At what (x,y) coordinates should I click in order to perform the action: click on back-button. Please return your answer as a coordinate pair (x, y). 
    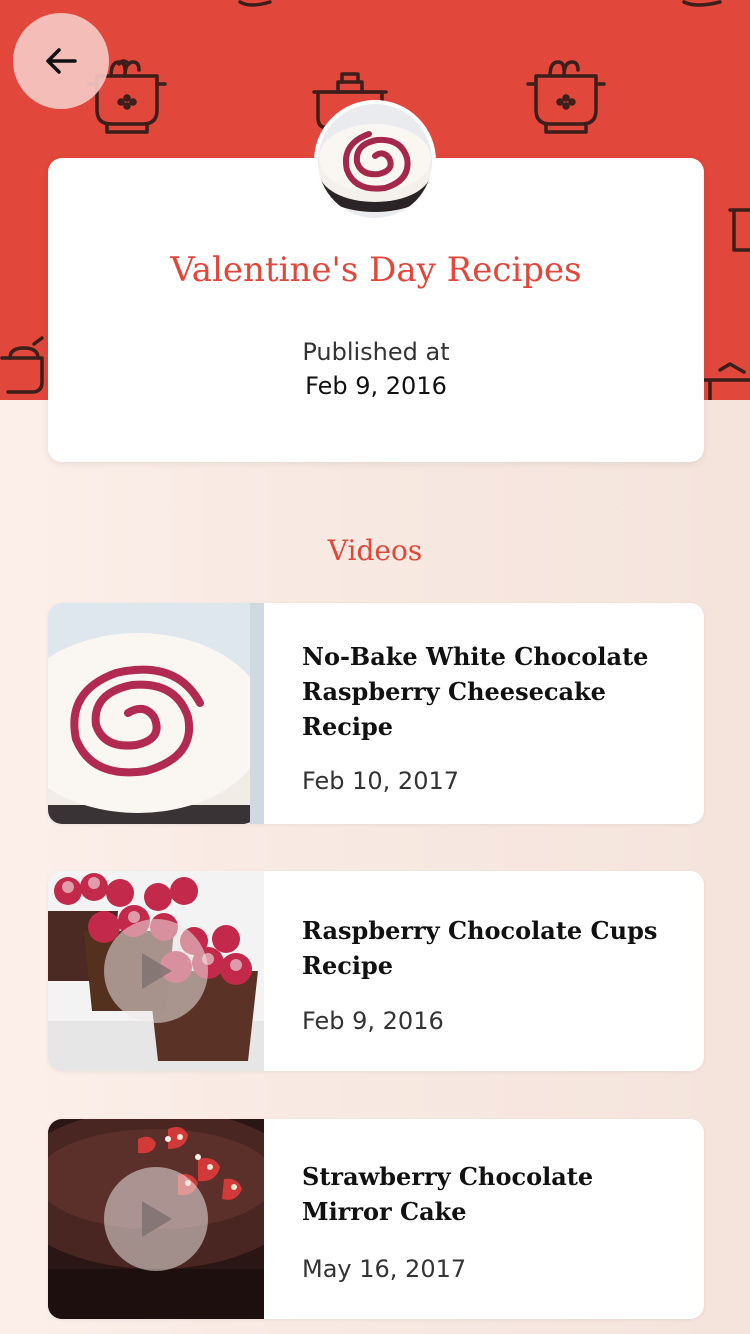
    Looking at the image, I should click on (61, 61).